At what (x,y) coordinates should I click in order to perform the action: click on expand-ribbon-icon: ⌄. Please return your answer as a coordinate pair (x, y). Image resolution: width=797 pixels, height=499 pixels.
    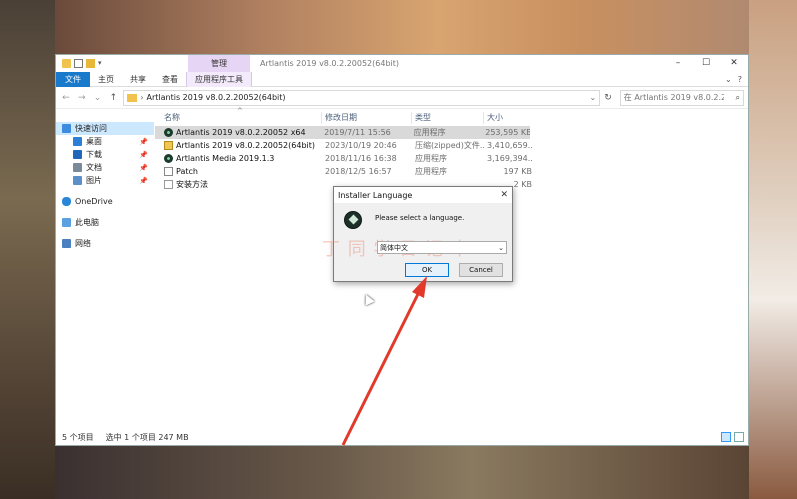
    Looking at the image, I should click on (728, 79).